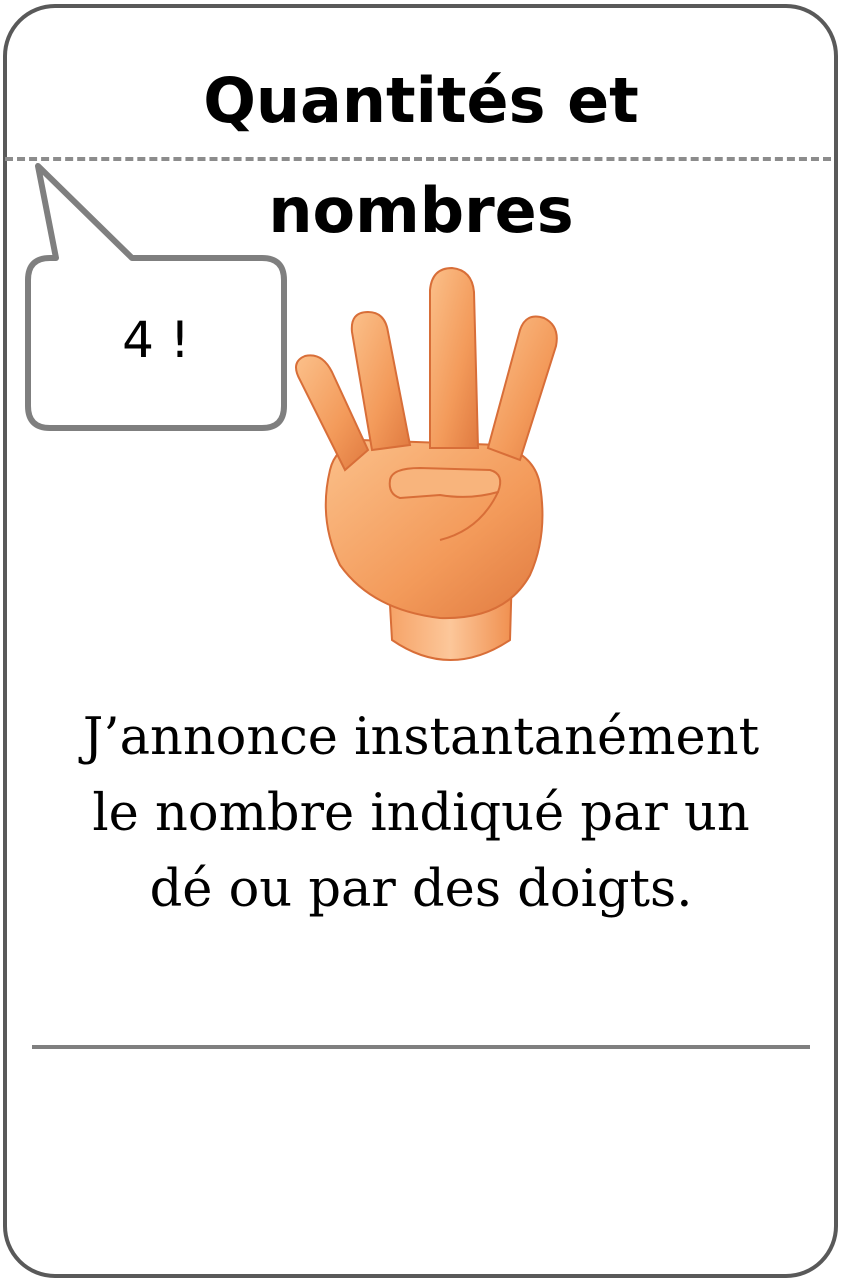  Describe the element at coordinates (426, 463) in the screenshot. I see `hand-four-fingers-icon` at that location.